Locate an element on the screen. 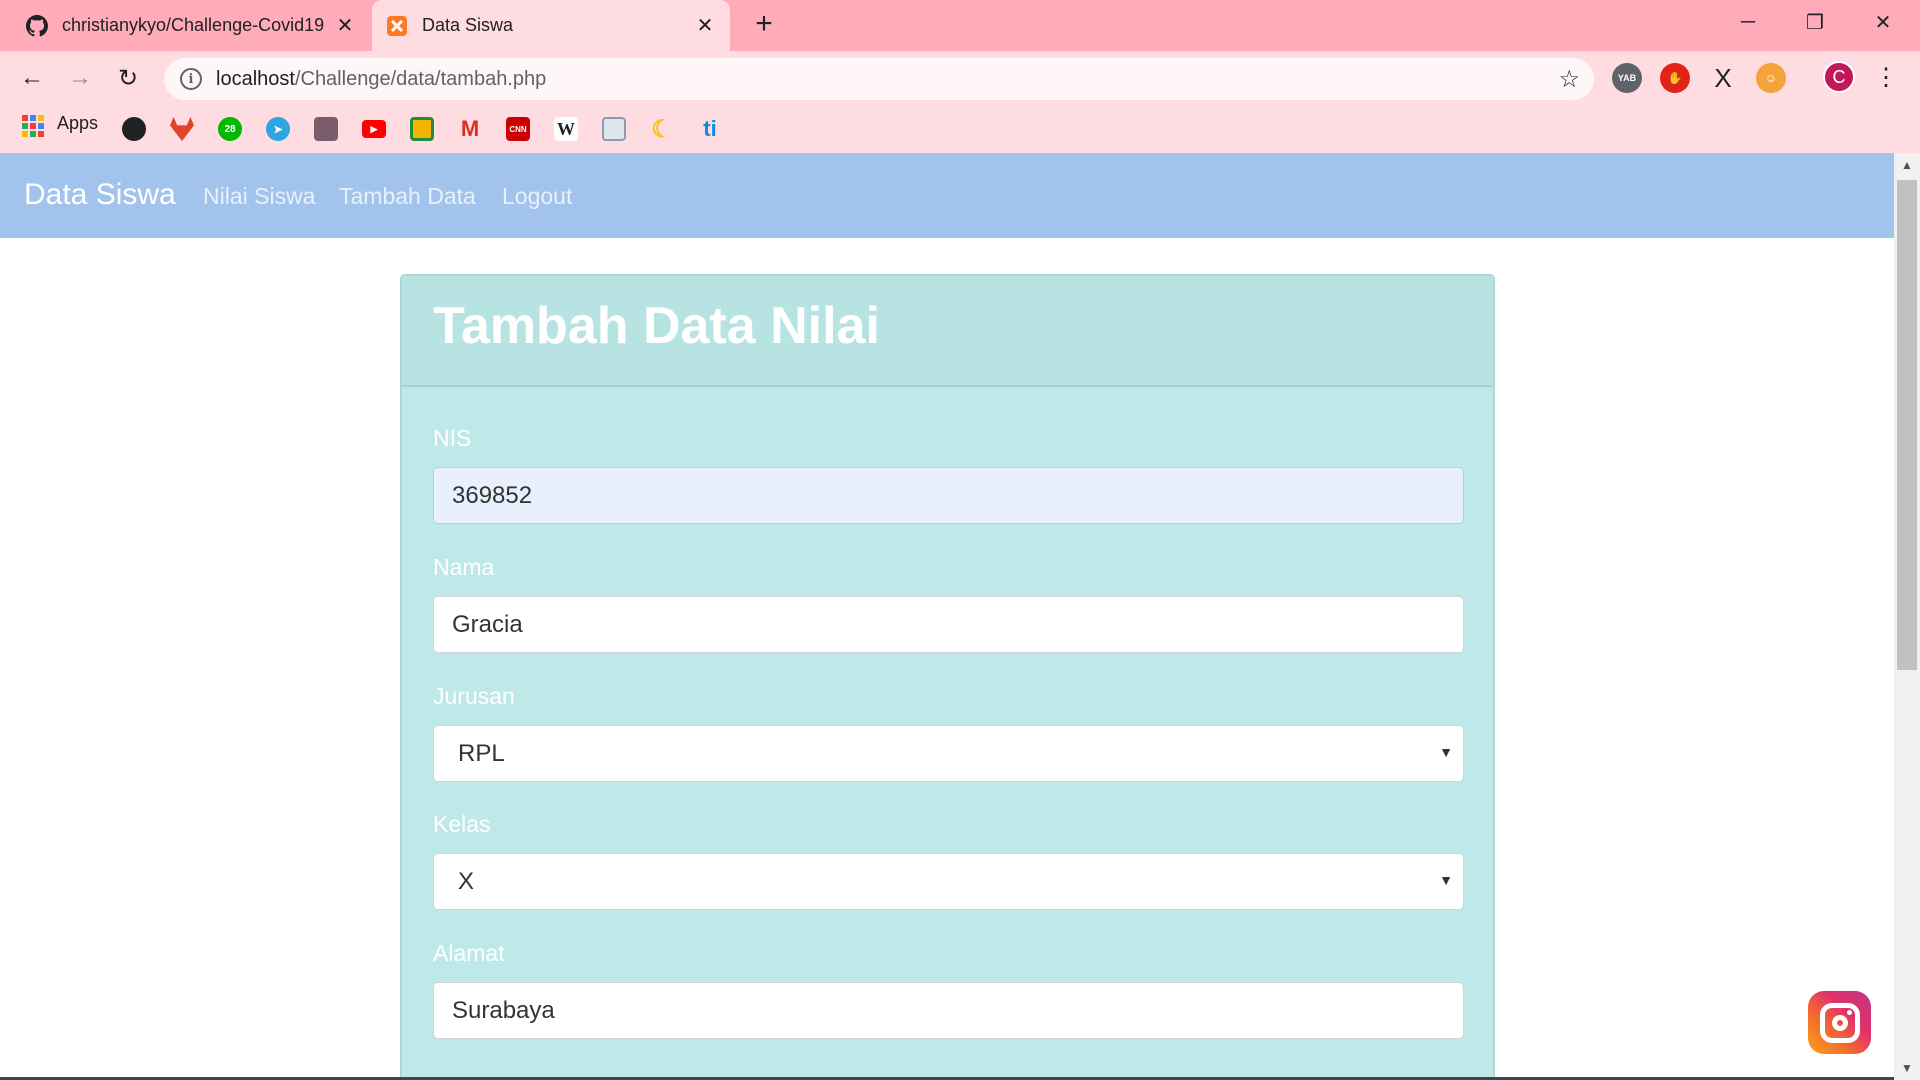 The height and width of the screenshot is (1080, 1920). photo-bookmark-icon is located at coordinates (326, 129).